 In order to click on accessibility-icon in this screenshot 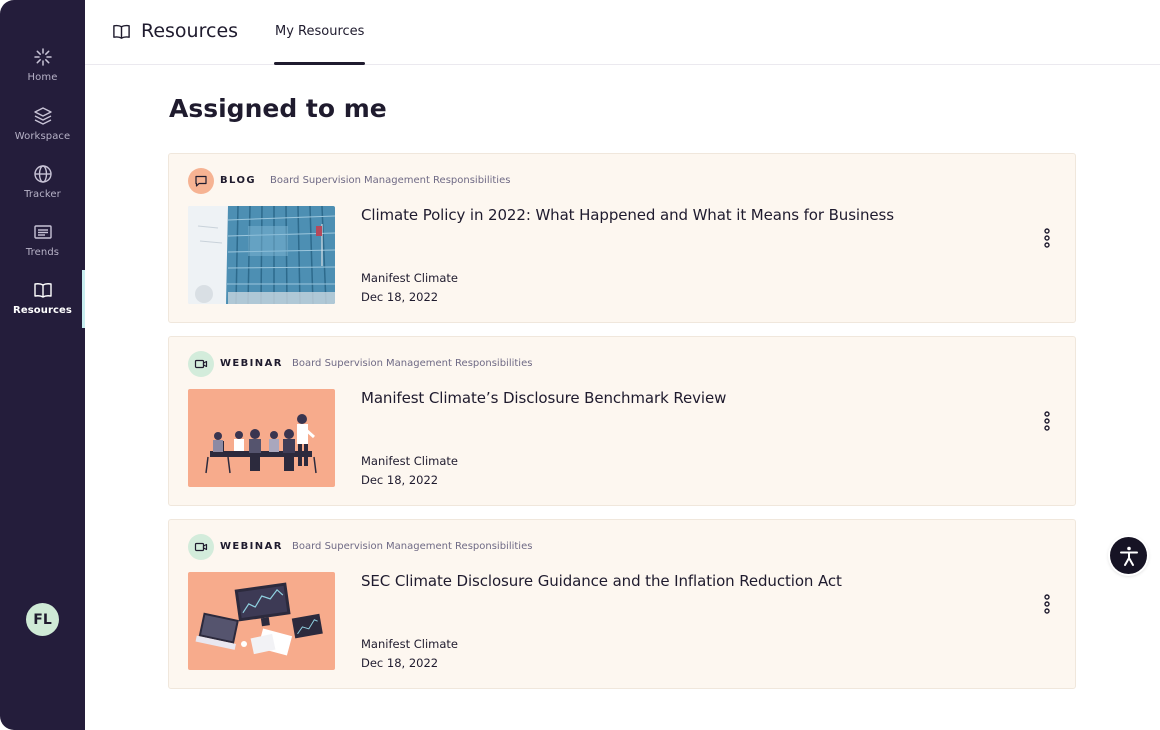, I will do `click(1128, 556)`.